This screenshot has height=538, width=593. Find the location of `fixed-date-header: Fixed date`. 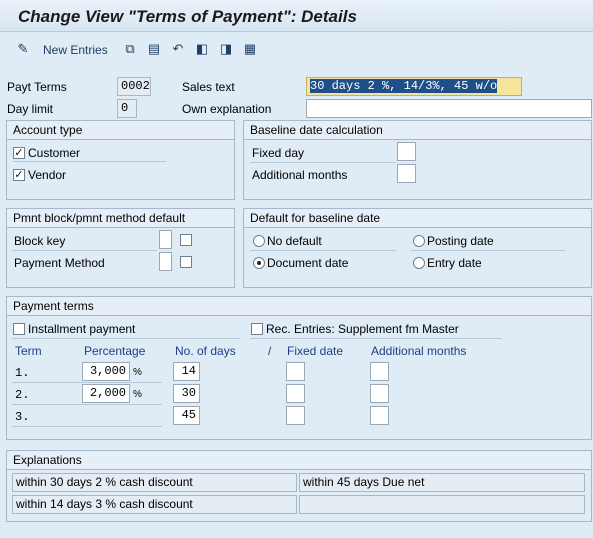

fixed-date-header: Fixed date is located at coordinates (315, 351).